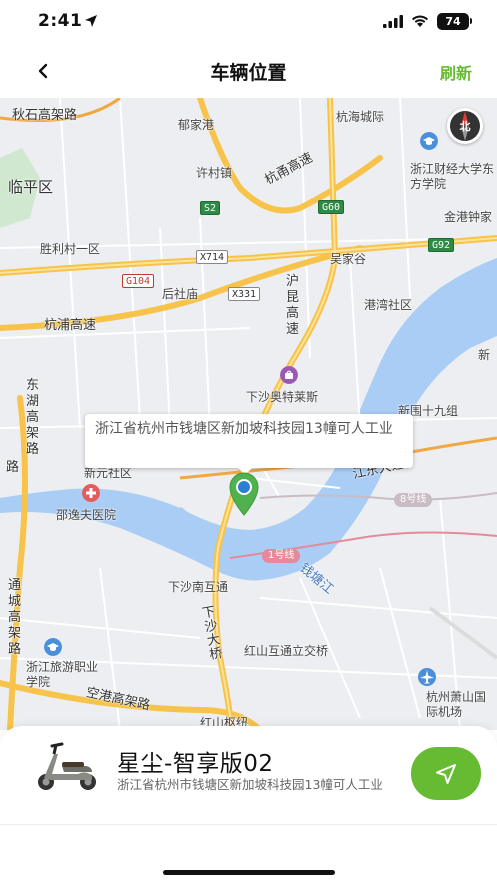  What do you see at coordinates (393, 21) in the screenshot?
I see `signal-icon` at bounding box center [393, 21].